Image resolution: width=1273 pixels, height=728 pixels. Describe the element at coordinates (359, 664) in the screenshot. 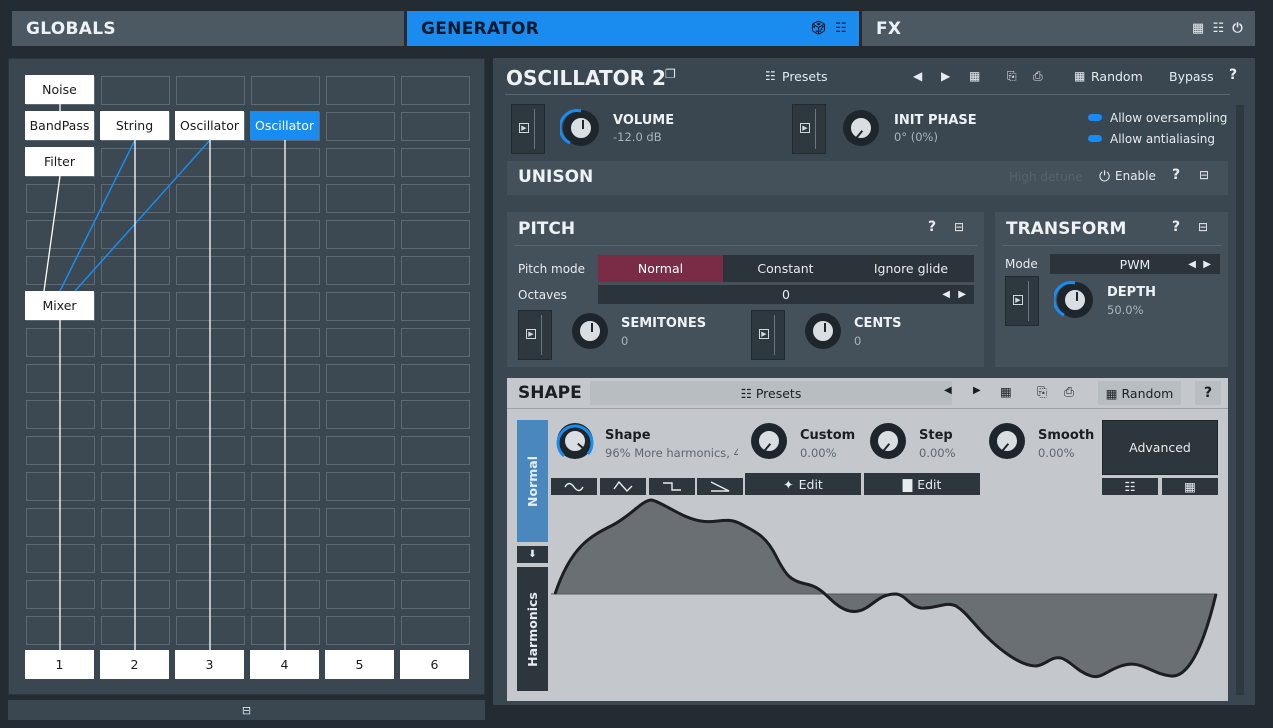

I see `output-column-5: 5` at that location.